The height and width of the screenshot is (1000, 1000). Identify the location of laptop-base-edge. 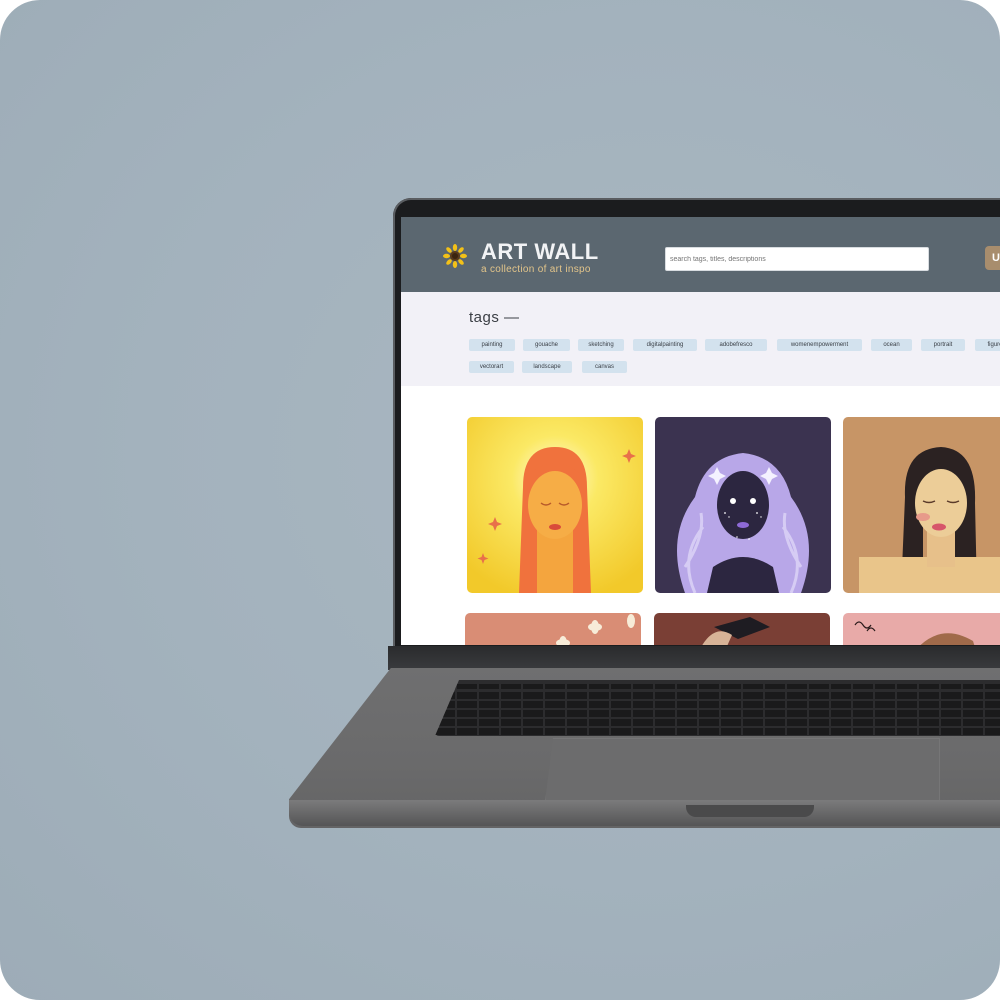
(644, 813).